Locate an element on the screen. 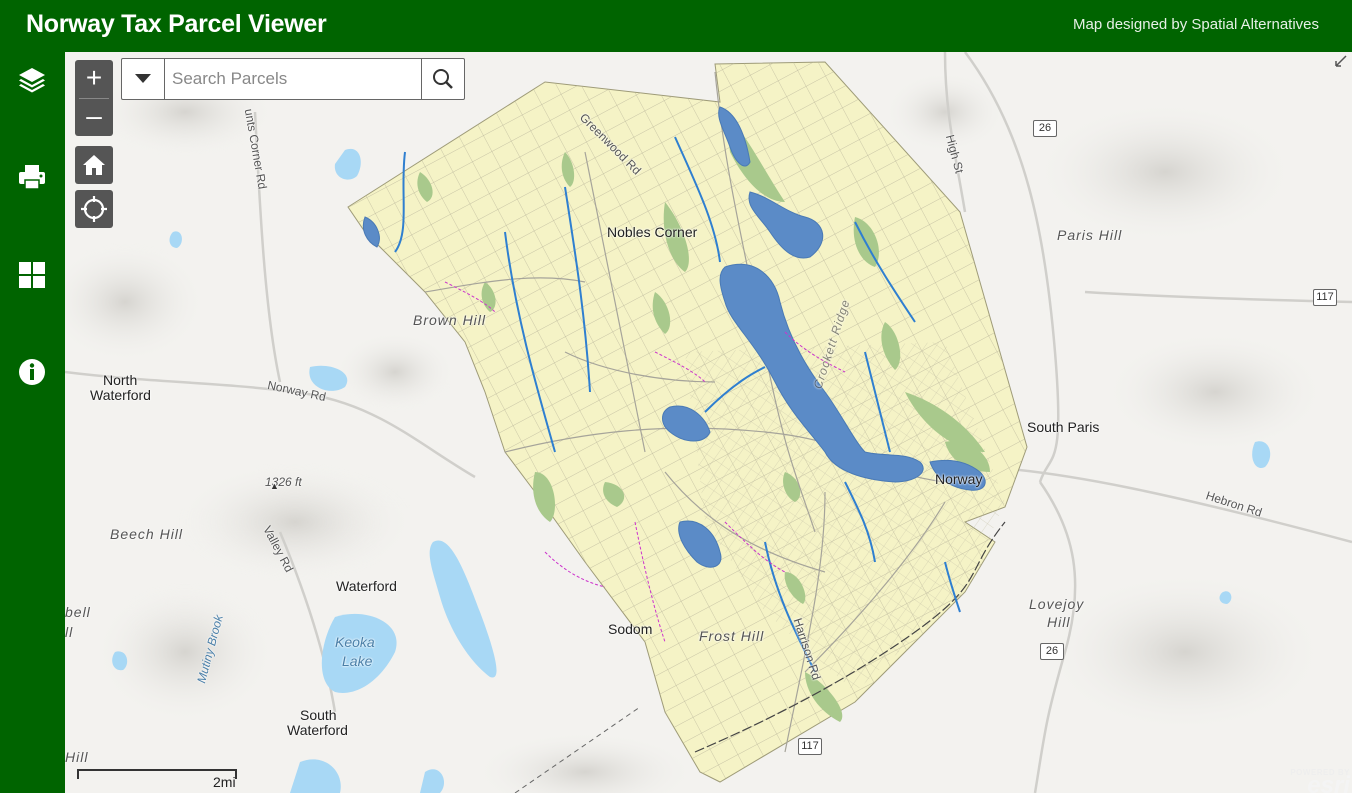 The height and width of the screenshot is (793, 1352). search-button is located at coordinates (442, 79).